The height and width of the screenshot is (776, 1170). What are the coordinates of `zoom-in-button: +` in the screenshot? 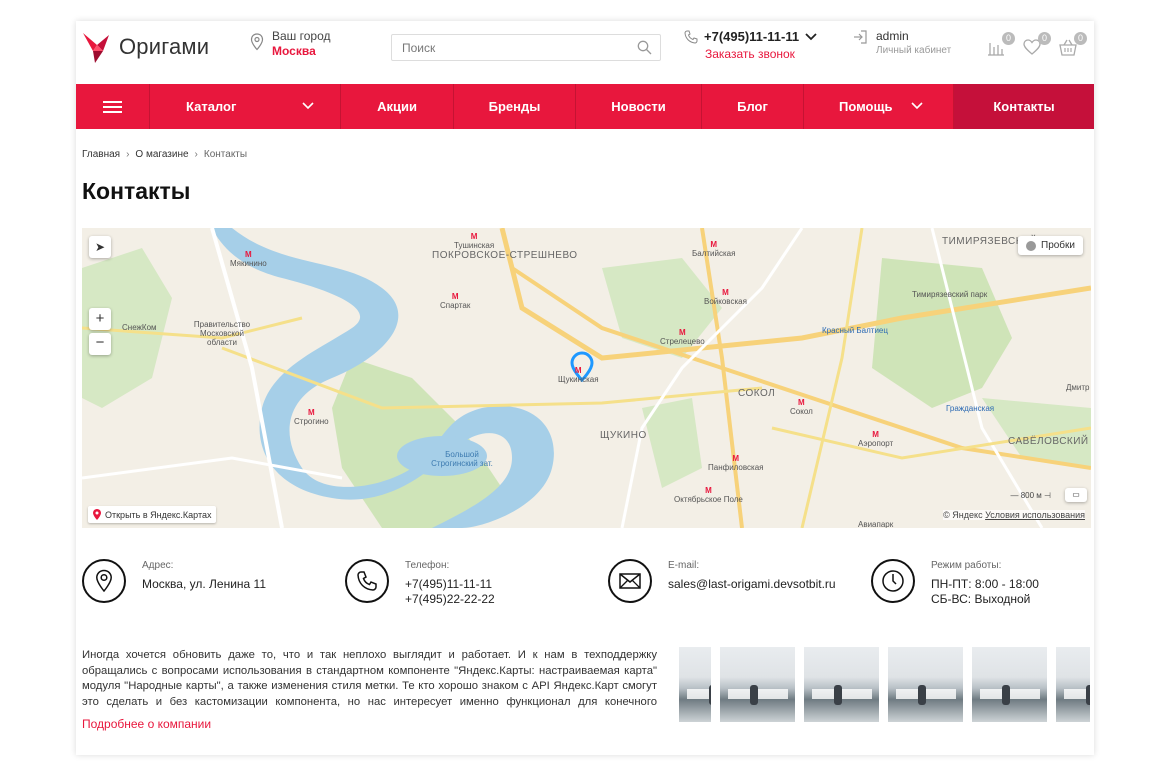 It's located at (100, 319).